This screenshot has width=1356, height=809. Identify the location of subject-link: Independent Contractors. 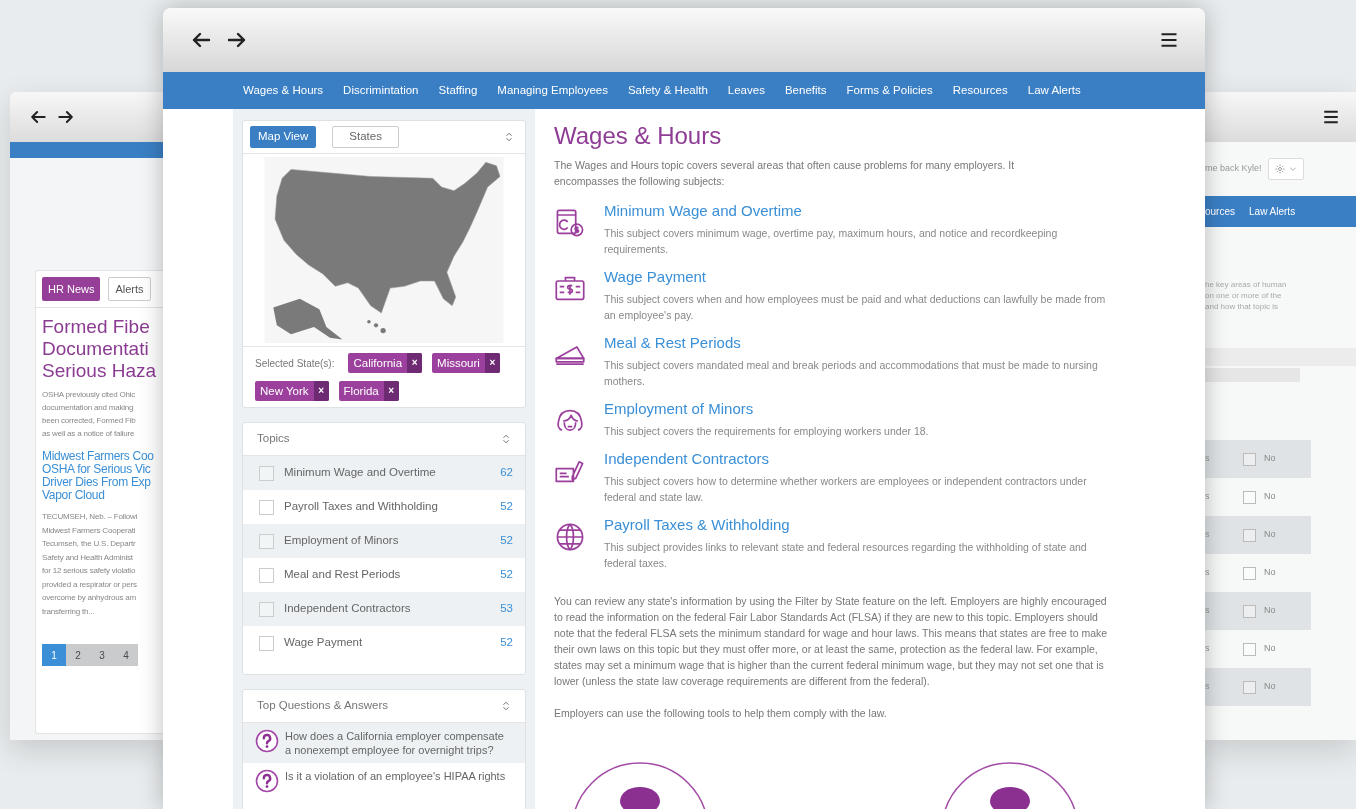
(687, 459).